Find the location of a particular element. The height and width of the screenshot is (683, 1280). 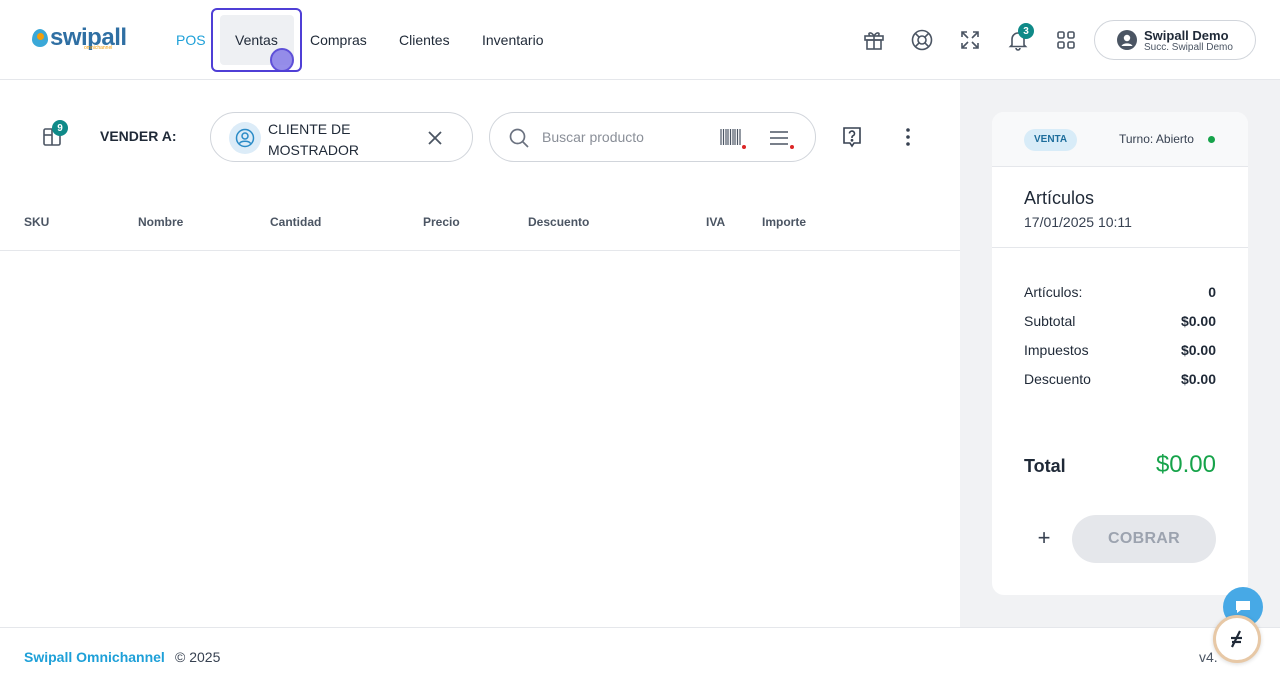

quick-action-button is located at coordinates (1237, 639).